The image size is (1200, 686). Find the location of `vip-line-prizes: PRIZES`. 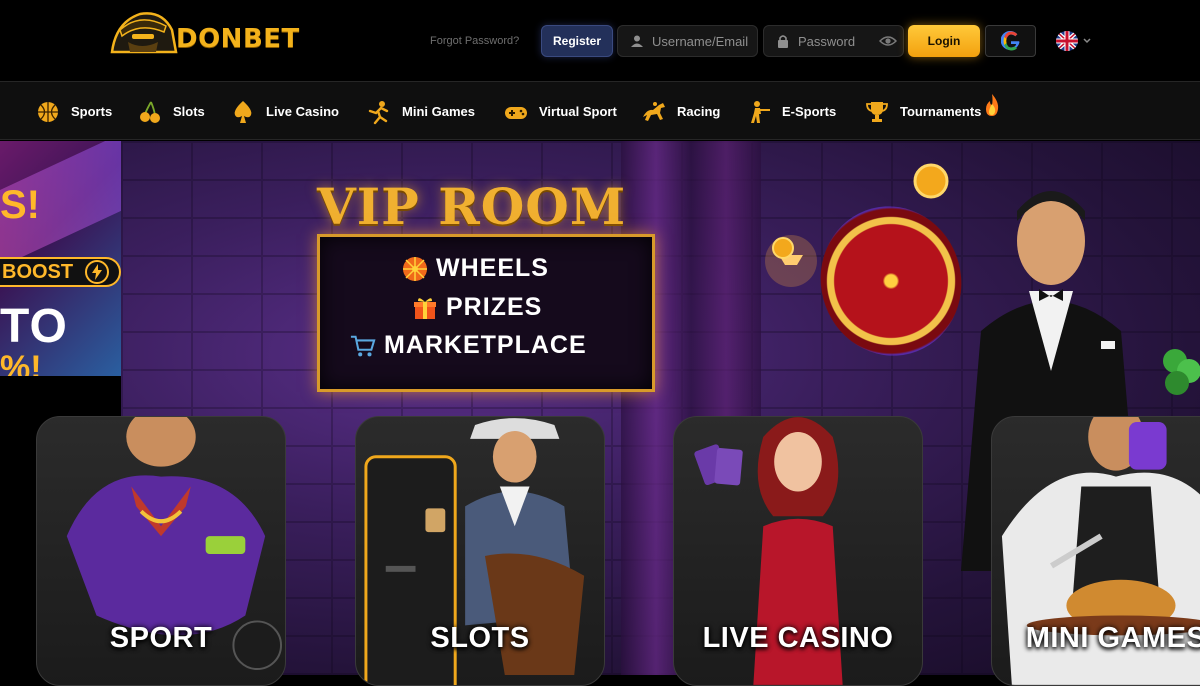

vip-line-prizes: PRIZES is located at coordinates (477, 307).